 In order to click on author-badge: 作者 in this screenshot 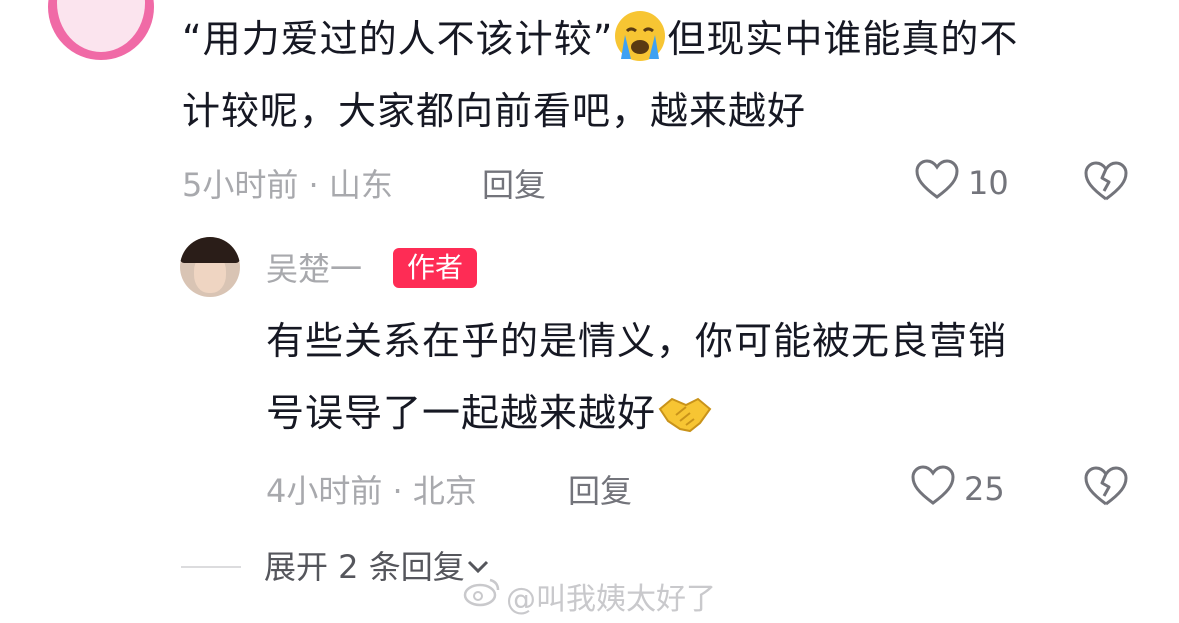, I will do `click(435, 268)`.